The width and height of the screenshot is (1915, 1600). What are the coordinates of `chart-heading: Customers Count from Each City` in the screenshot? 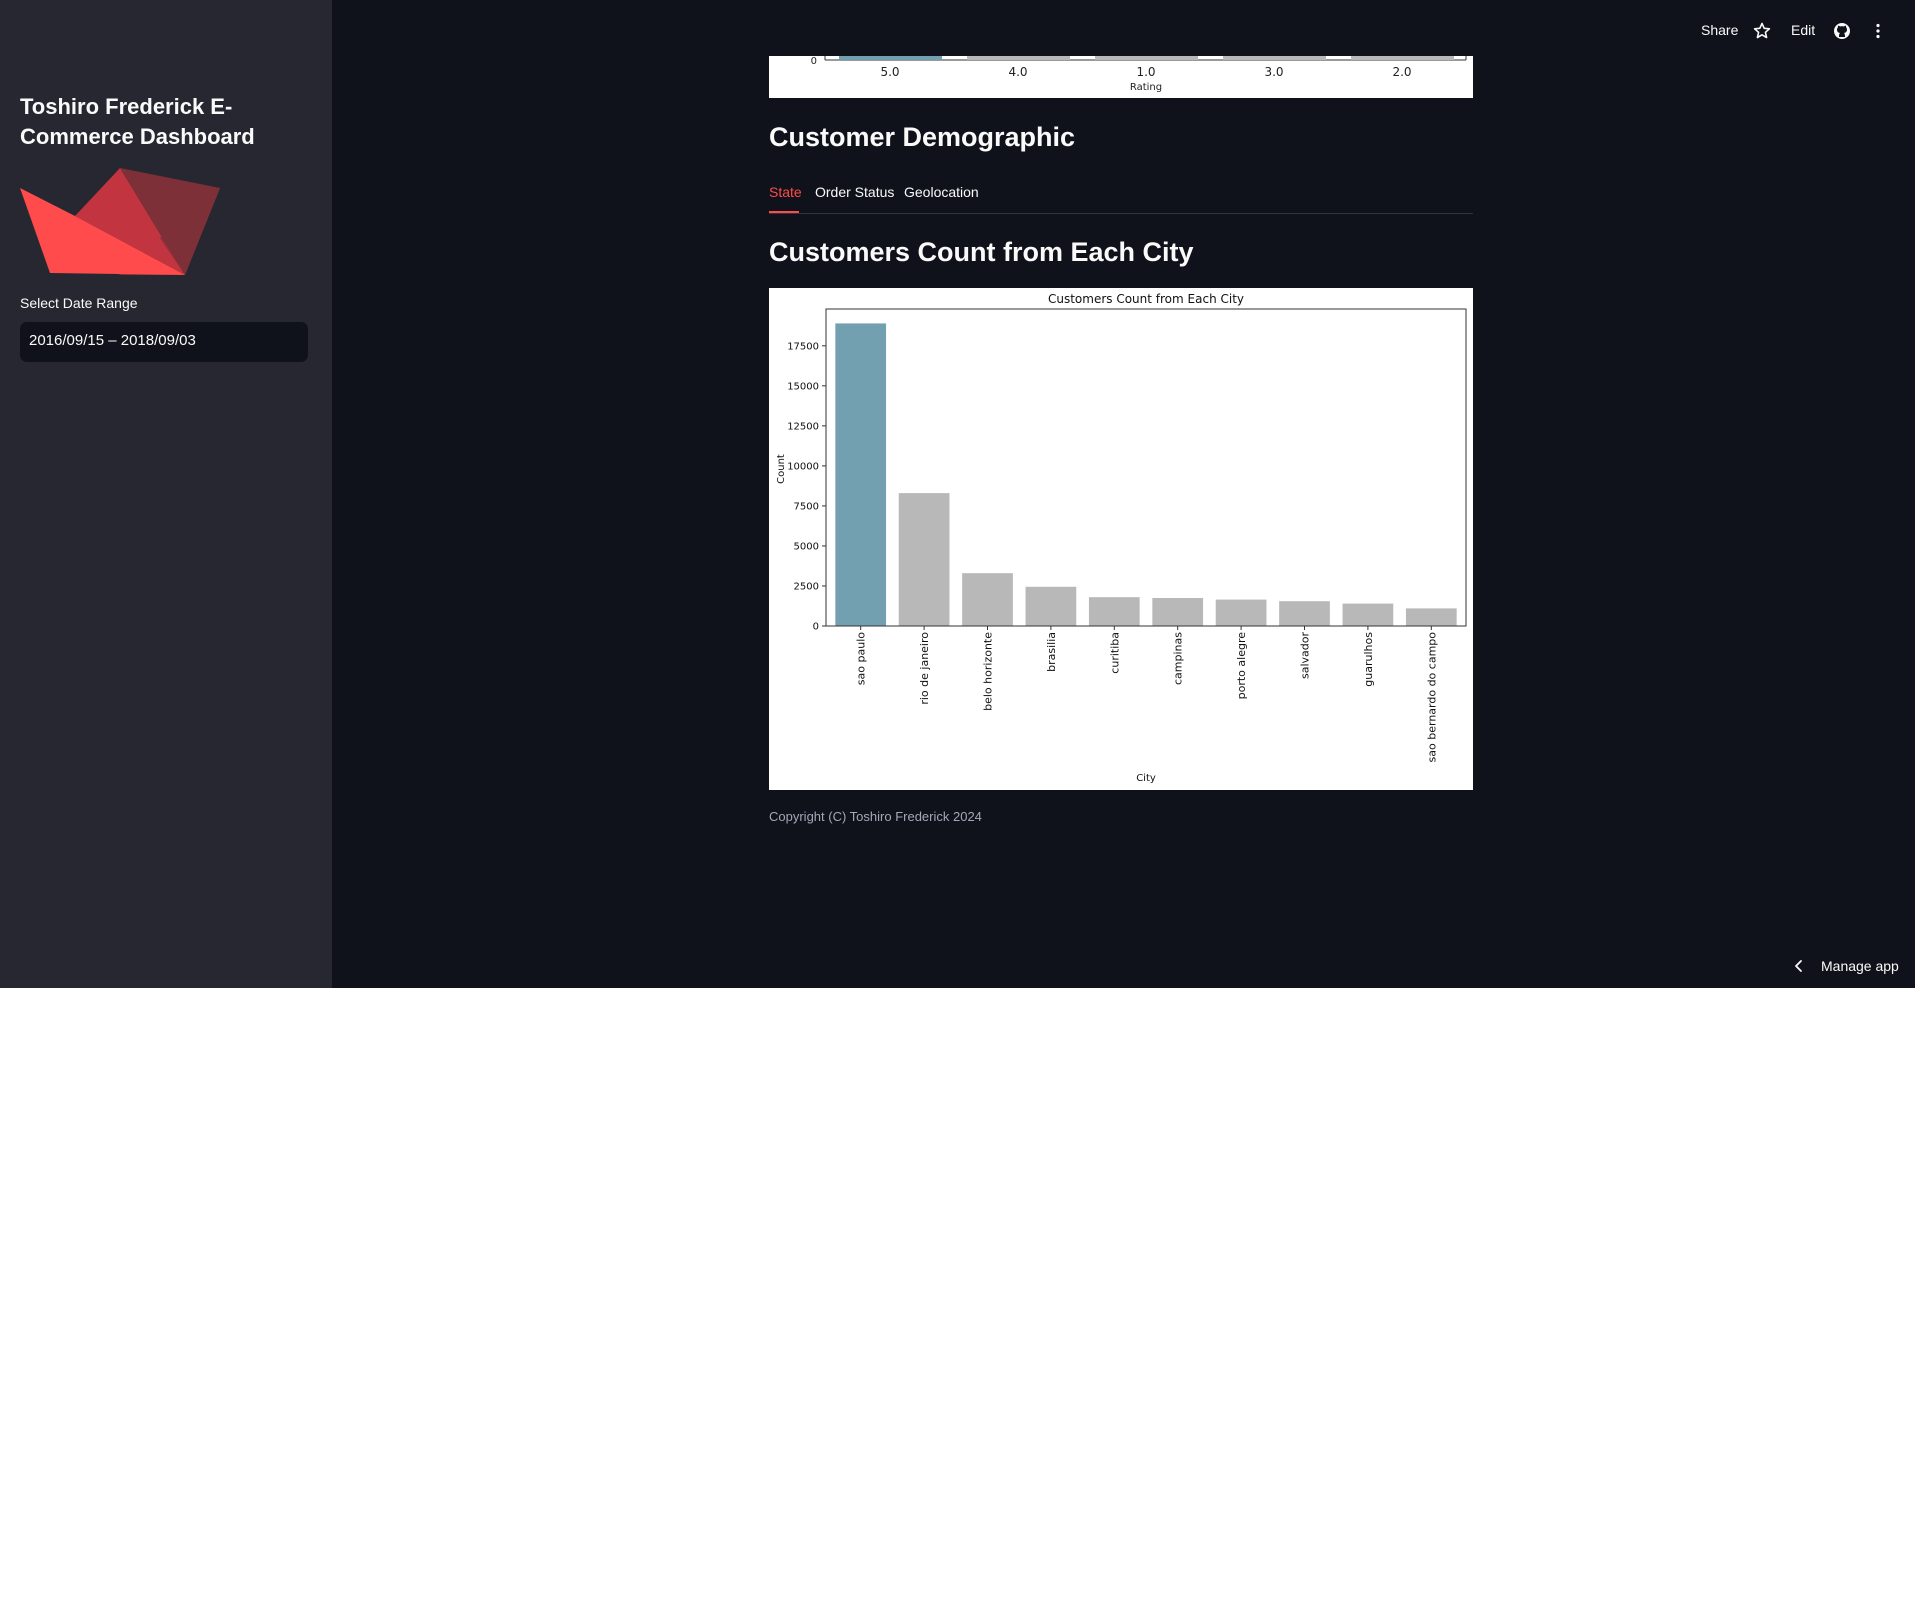 It's located at (981, 252).